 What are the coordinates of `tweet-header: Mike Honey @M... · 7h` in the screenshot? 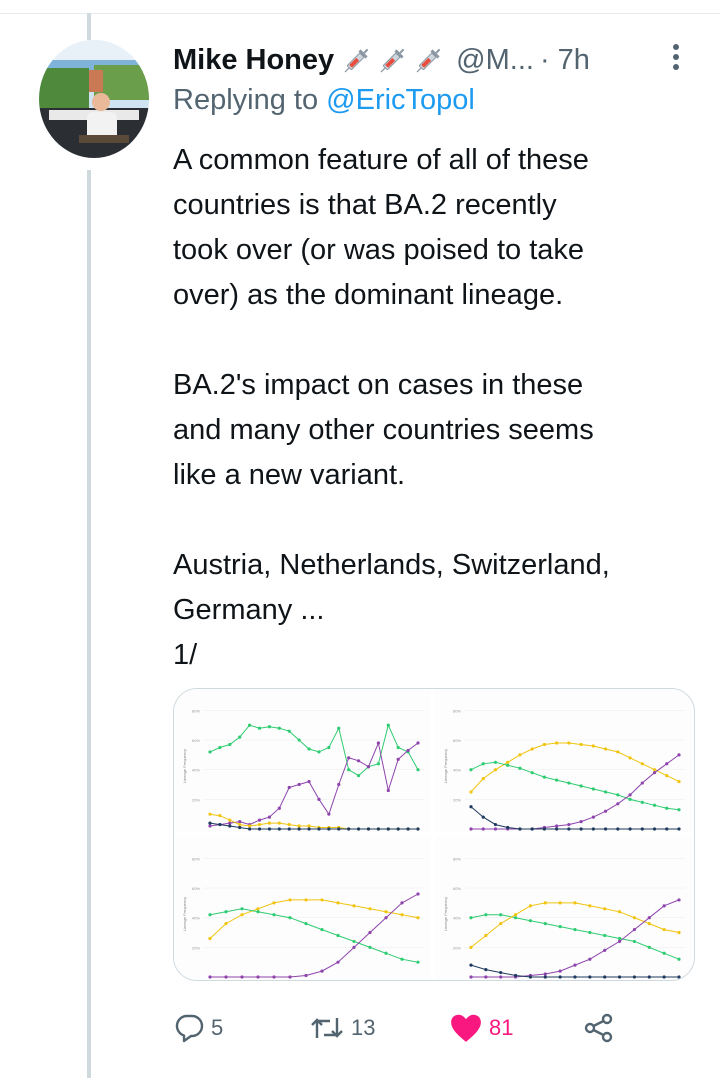 It's located at (443, 60).